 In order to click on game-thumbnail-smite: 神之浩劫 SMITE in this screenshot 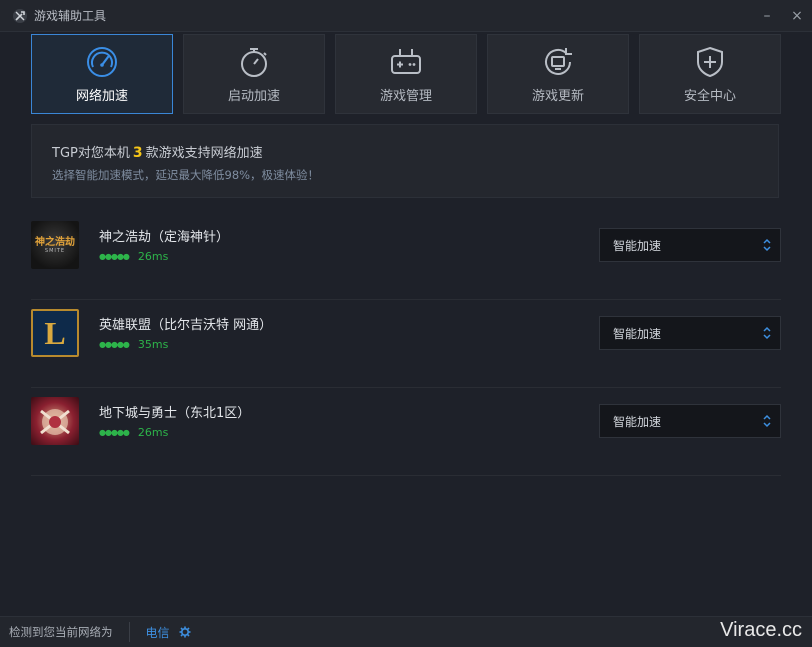, I will do `click(55, 245)`.